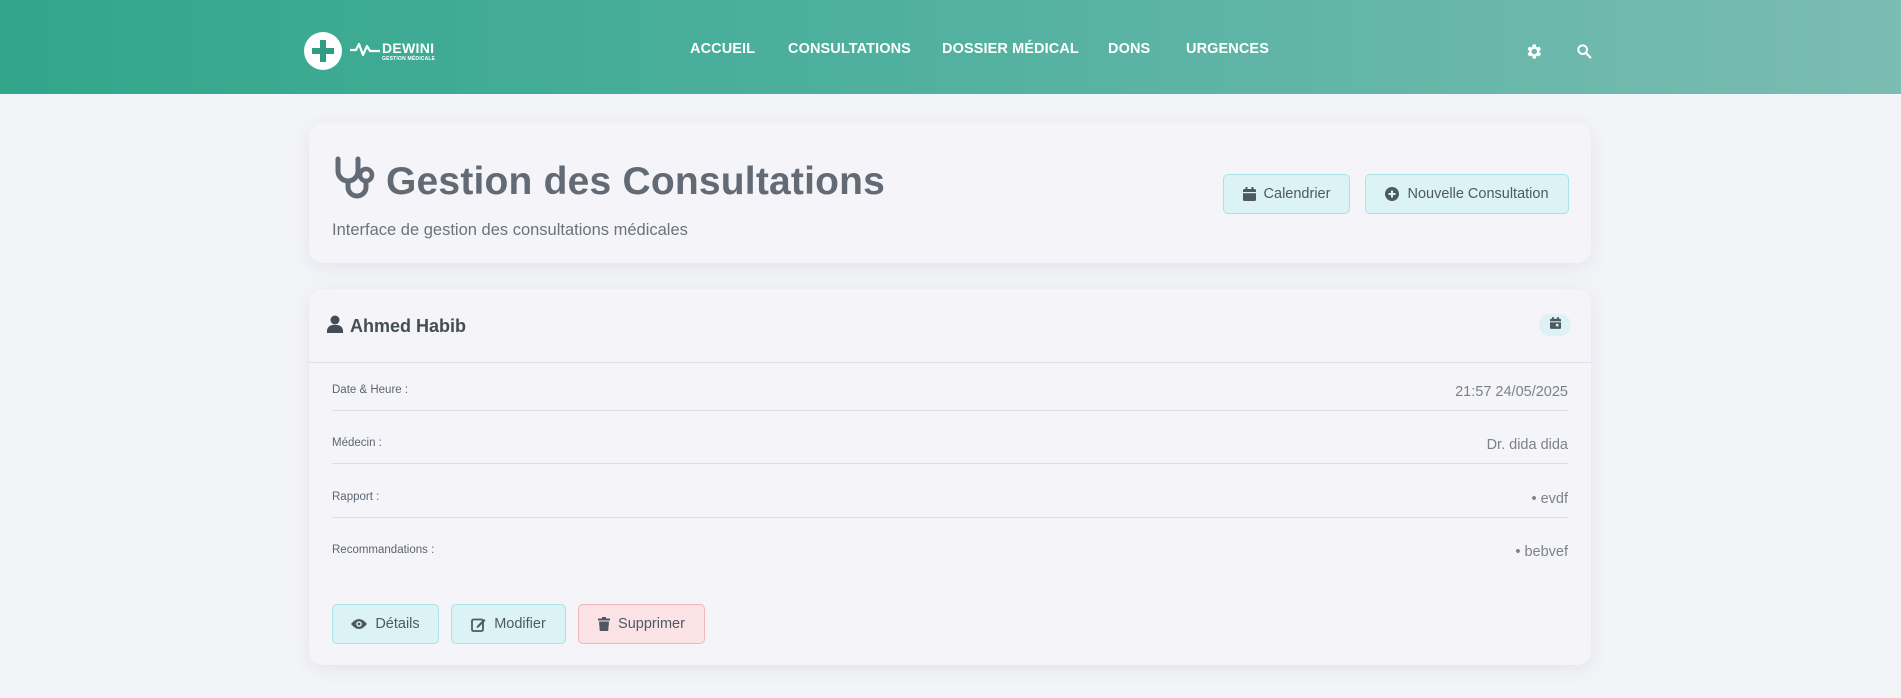 This screenshot has width=1901, height=698. I want to click on field-value: 21:57 24/05/2025, so click(1511, 392).